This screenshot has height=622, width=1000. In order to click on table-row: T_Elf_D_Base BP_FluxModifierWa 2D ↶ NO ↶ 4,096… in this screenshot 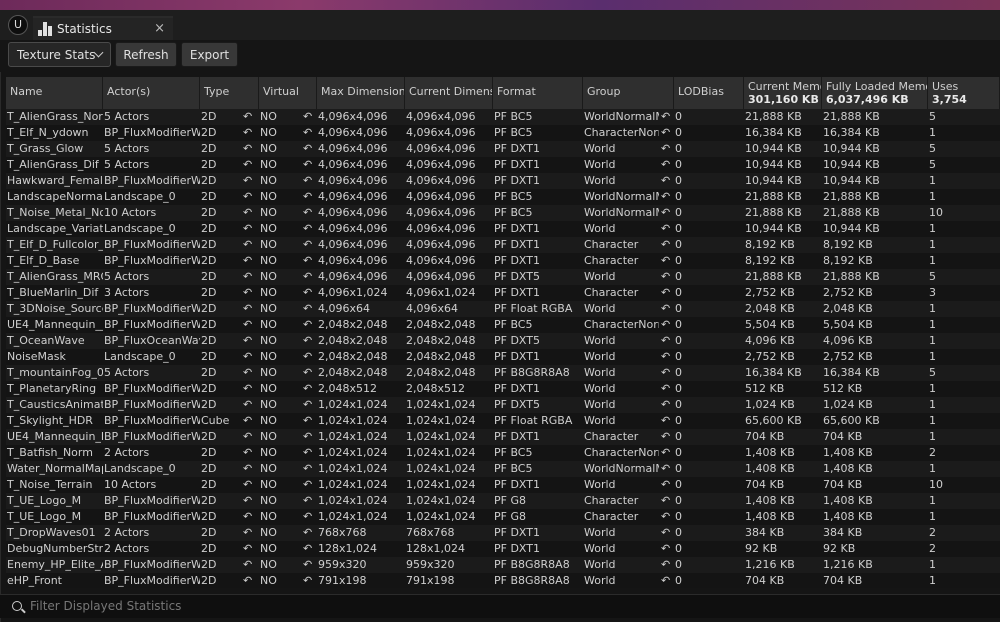, I will do `click(503, 261)`.